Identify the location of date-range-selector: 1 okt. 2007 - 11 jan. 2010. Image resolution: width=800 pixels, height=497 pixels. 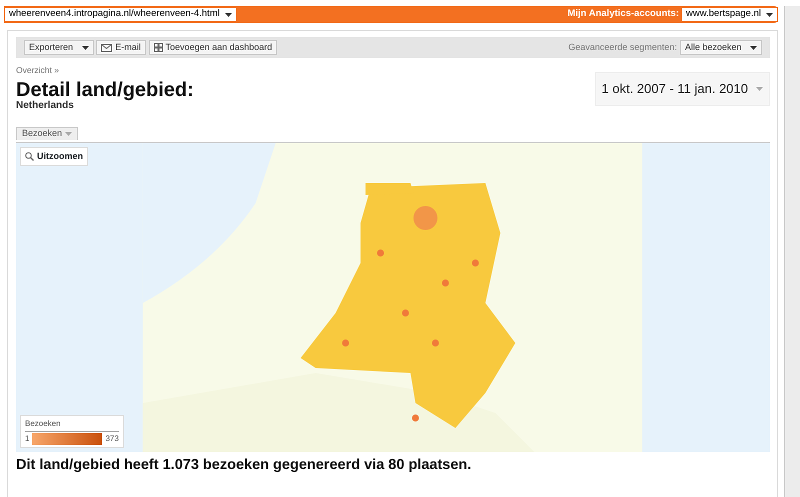
(682, 89).